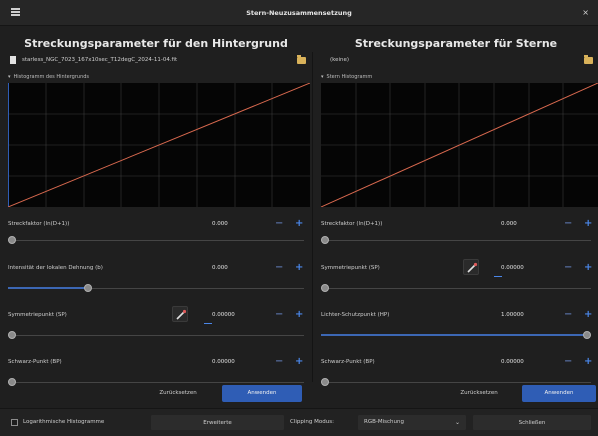  I want to click on background-symmetry-point-slider, so click(156, 335).